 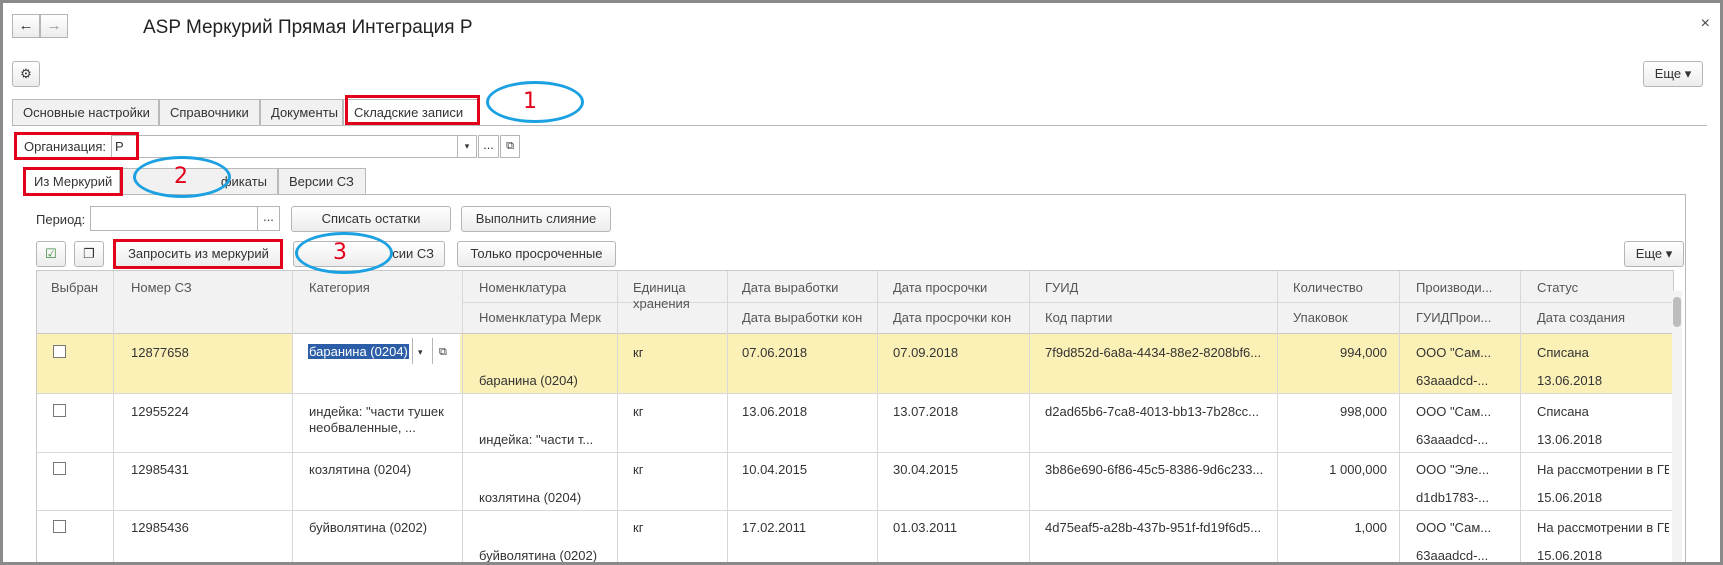 I want to click on tabs-divider, so click(x=859, y=125).